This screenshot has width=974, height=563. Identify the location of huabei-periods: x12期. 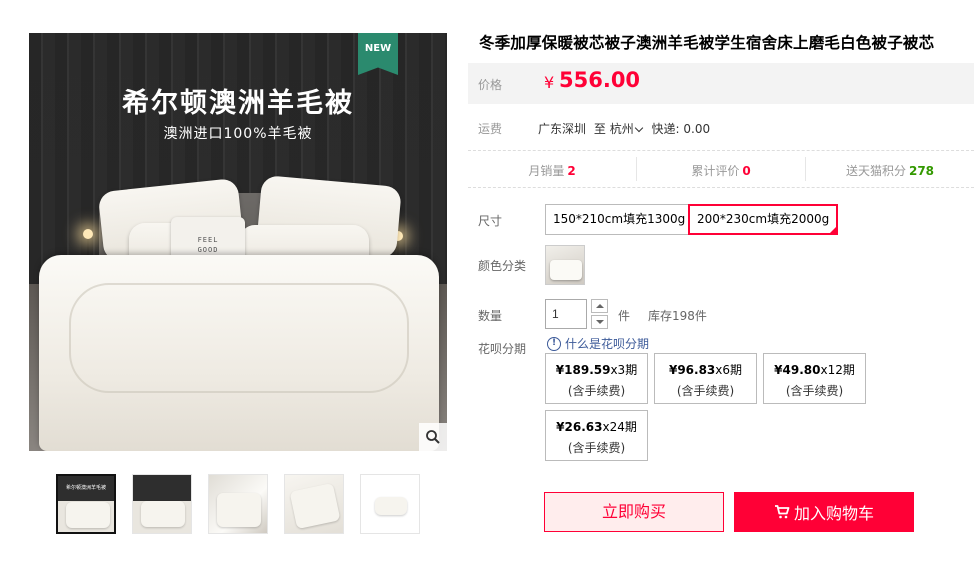
(837, 370).